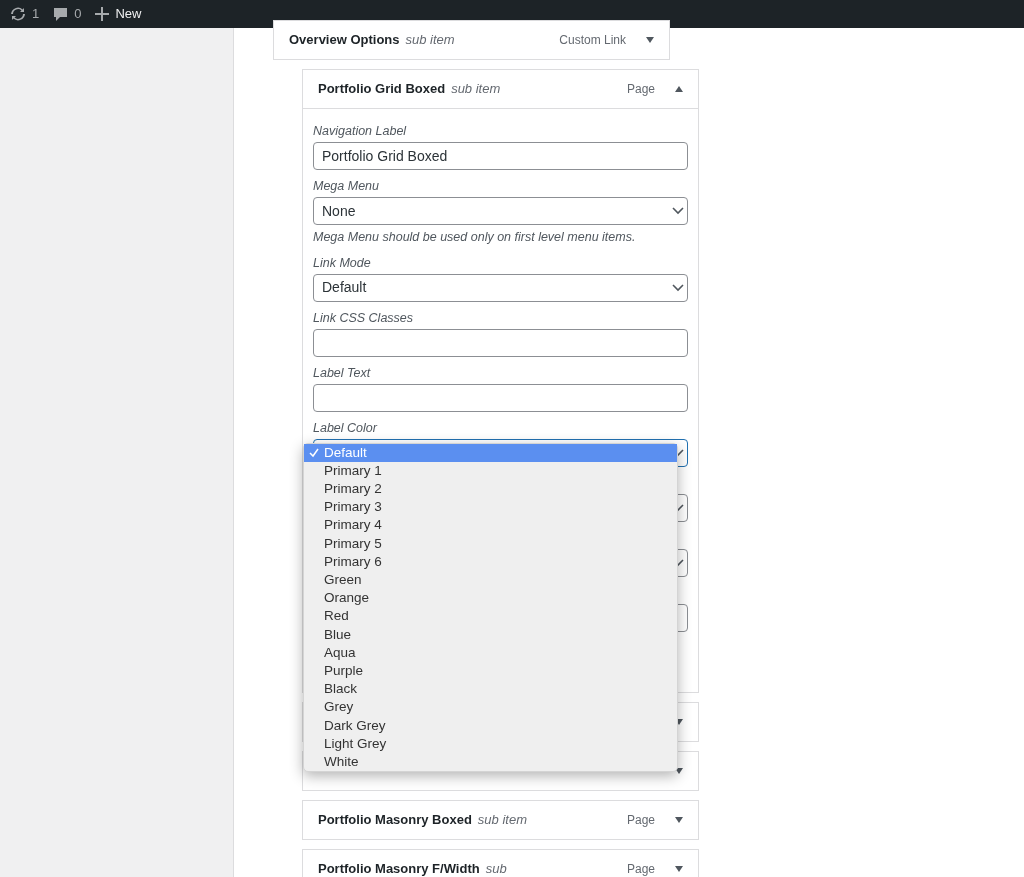 This screenshot has height=877, width=1024. Describe the element at coordinates (346, 427) in the screenshot. I see `field-label: Label Color` at that location.